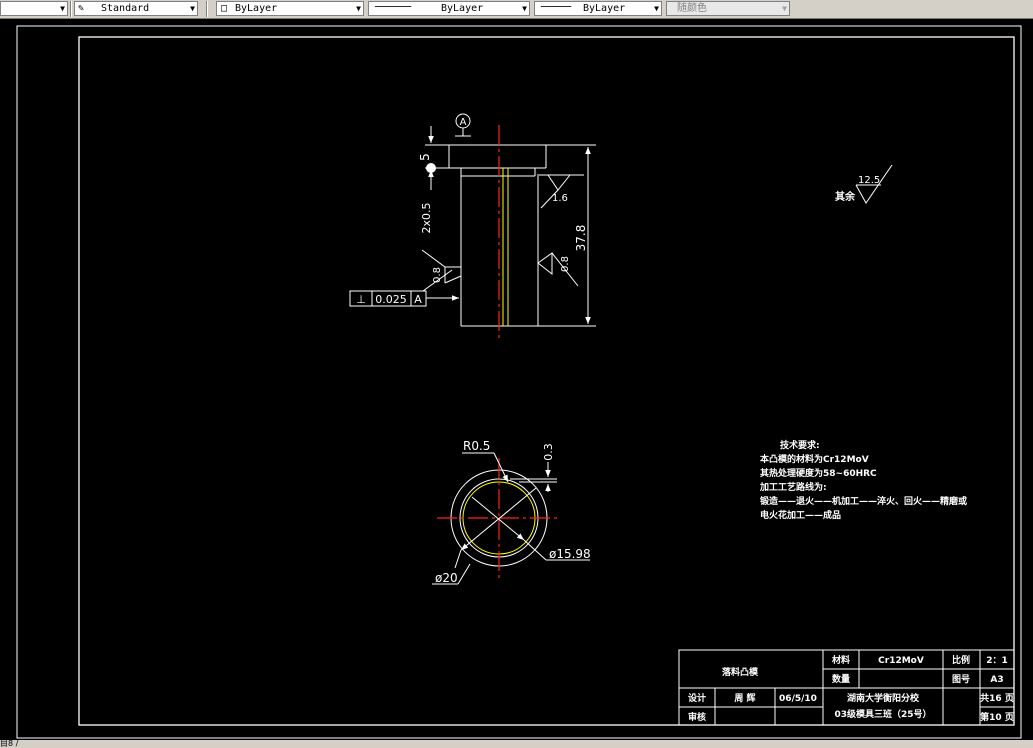 The image size is (1033, 748). What do you see at coordinates (692, 8) in the screenshot?
I see `color-value: 随颜色` at bounding box center [692, 8].